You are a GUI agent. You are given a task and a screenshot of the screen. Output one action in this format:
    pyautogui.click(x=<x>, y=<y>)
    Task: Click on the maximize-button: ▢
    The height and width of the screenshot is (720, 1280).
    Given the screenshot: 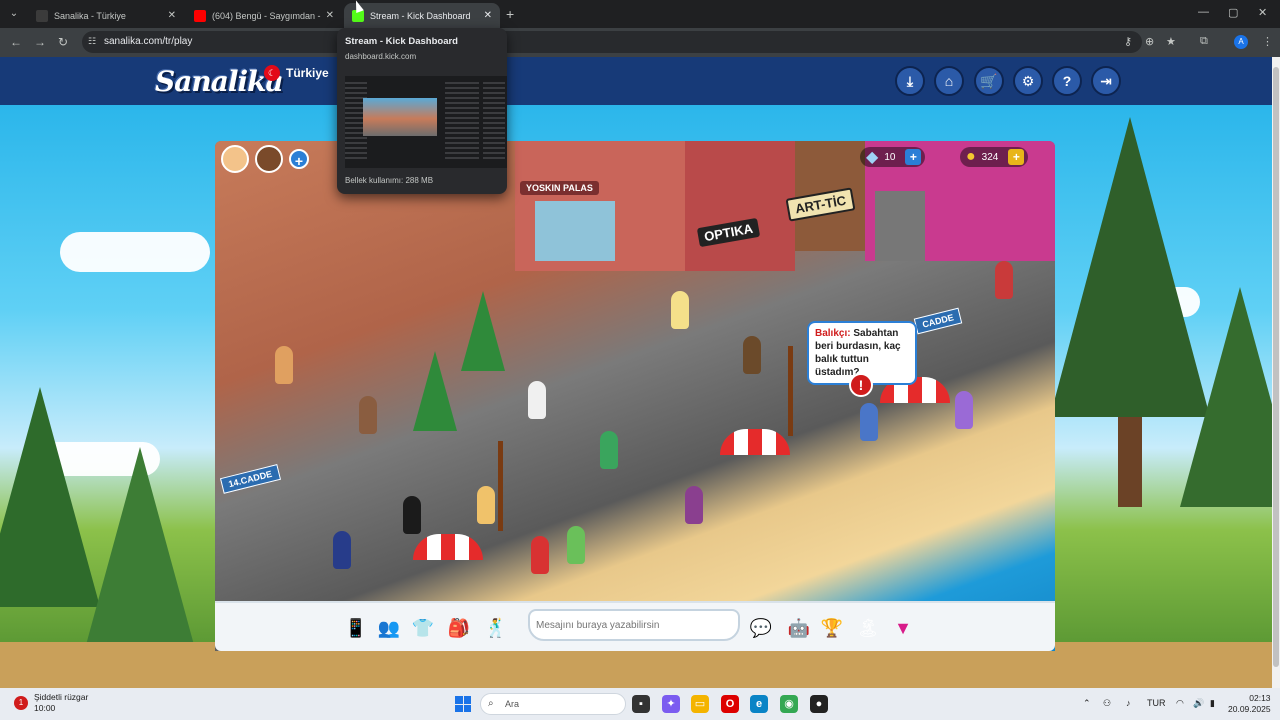 What is the action you would take?
    pyautogui.click(x=1233, y=12)
    